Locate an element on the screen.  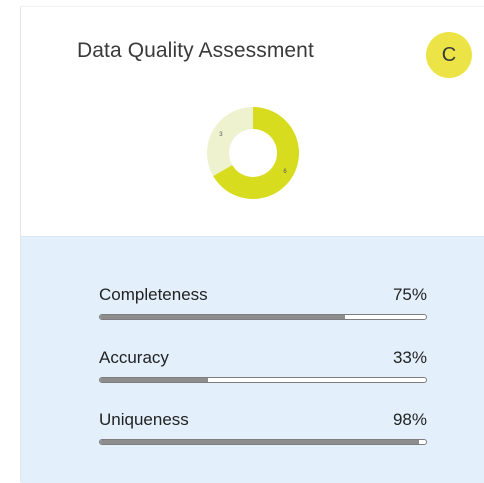
card-title: Data Quality Assessment is located at coordinates (195, 50).